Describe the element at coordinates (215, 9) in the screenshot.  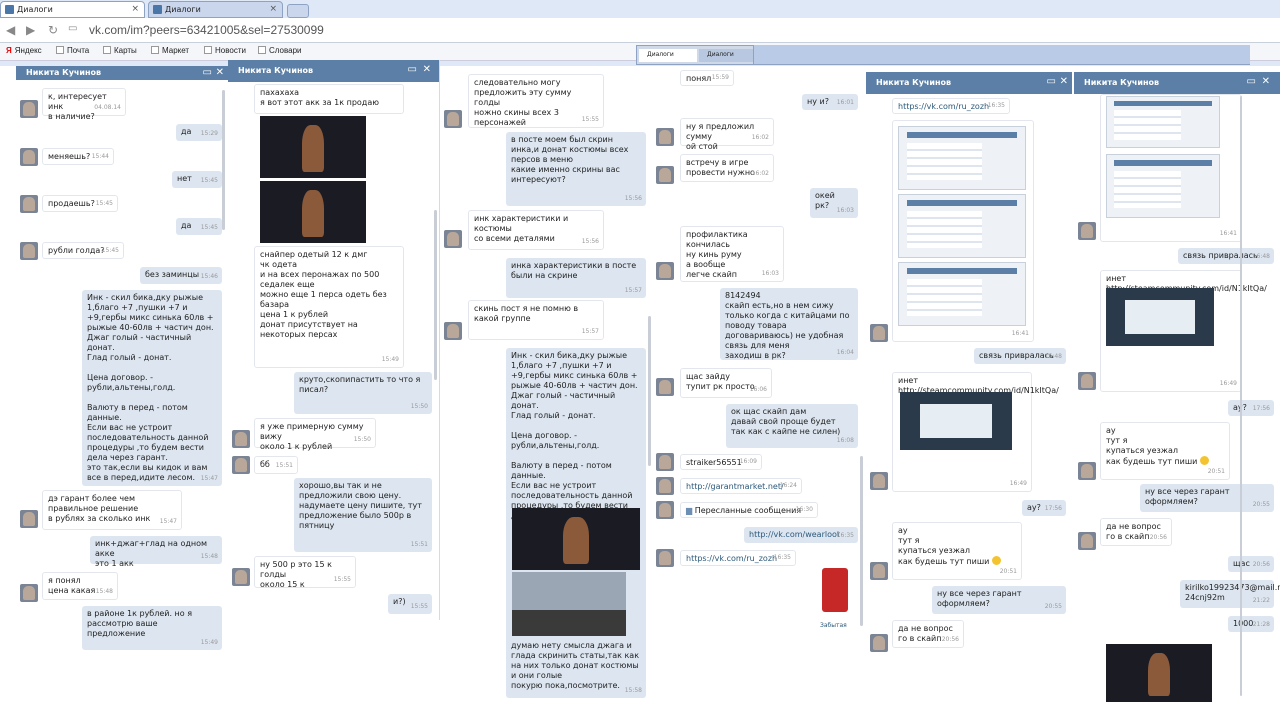
I see `browser-tab: Диалоги ×` at that location.